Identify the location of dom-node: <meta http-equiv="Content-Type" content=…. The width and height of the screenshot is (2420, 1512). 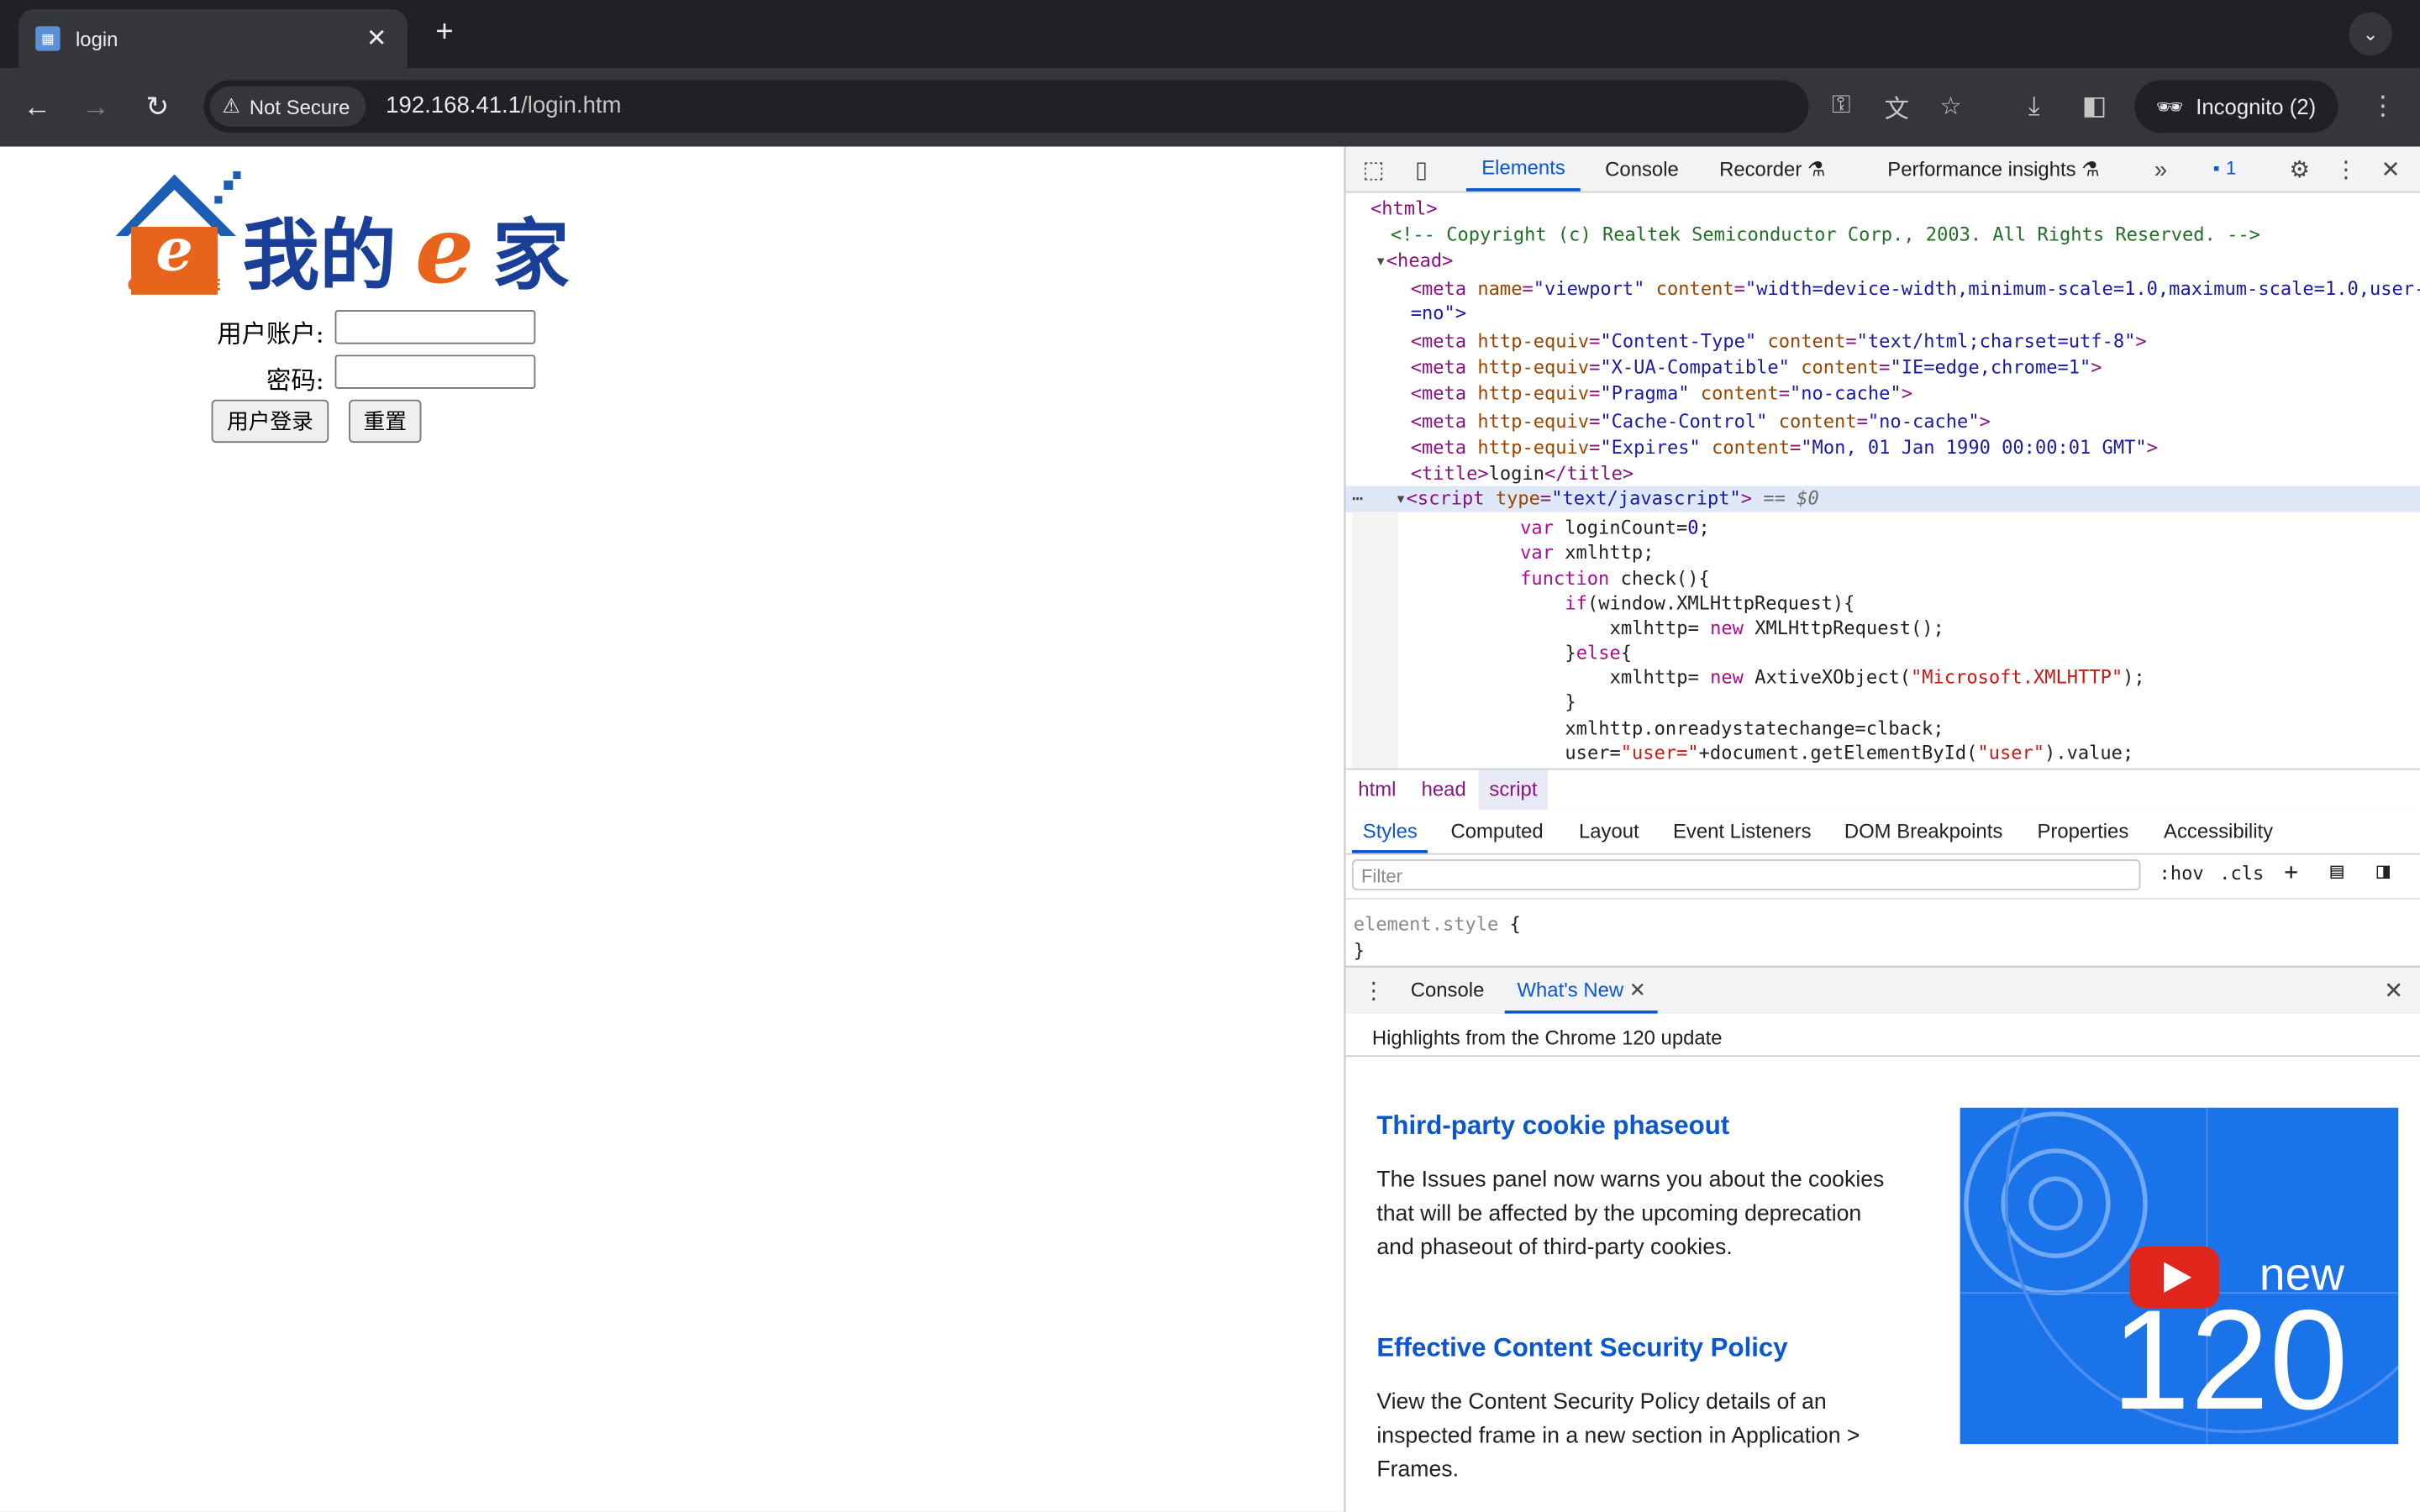
(1779, 341).